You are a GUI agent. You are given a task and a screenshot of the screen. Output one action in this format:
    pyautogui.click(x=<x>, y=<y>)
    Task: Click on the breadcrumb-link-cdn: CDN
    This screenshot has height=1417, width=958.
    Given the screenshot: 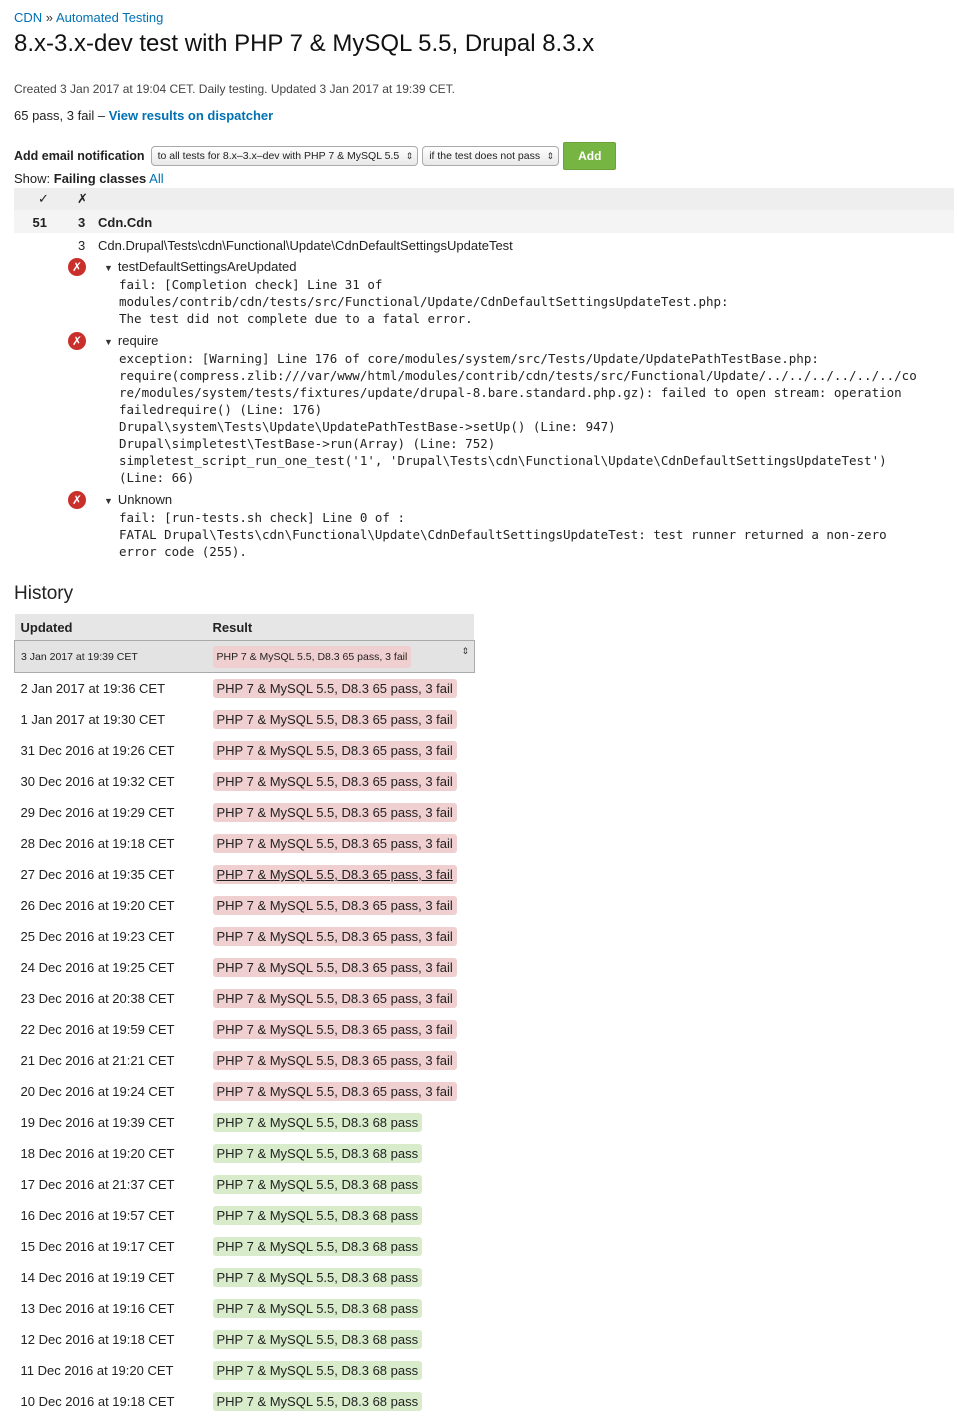 What is the action you would take?
    pyautogui.click(x=28, y=17)
    